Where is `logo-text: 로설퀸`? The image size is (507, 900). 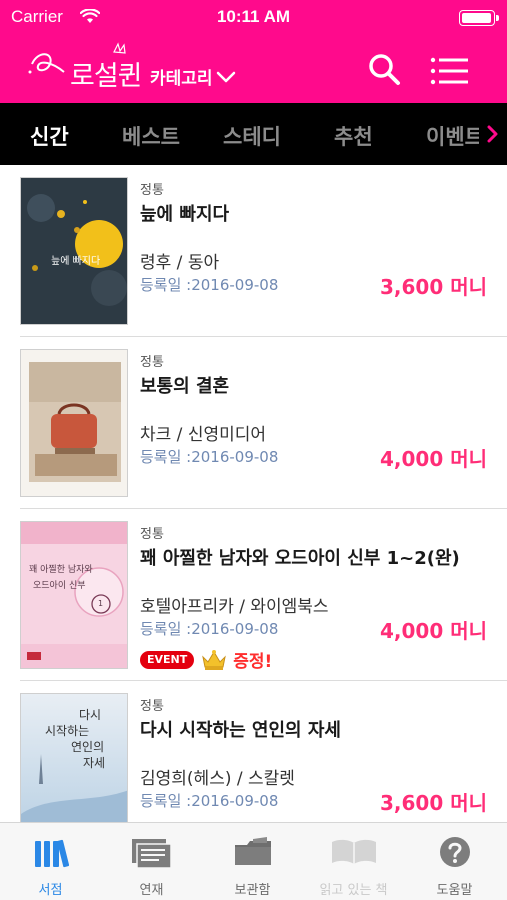
logo-text: 로설퀸 is located at coordinates (106, 76).